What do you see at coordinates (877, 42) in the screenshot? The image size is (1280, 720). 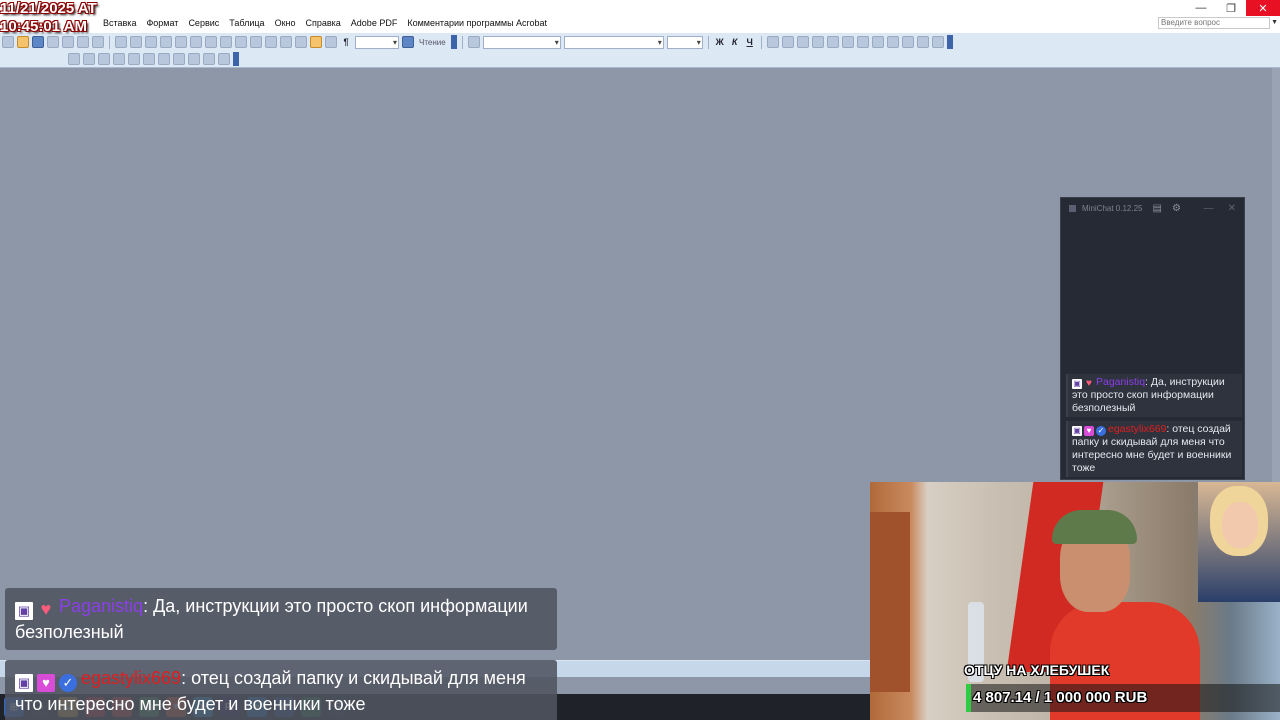 I see `decrease-indent-icon` at bounding box center [877, 42].